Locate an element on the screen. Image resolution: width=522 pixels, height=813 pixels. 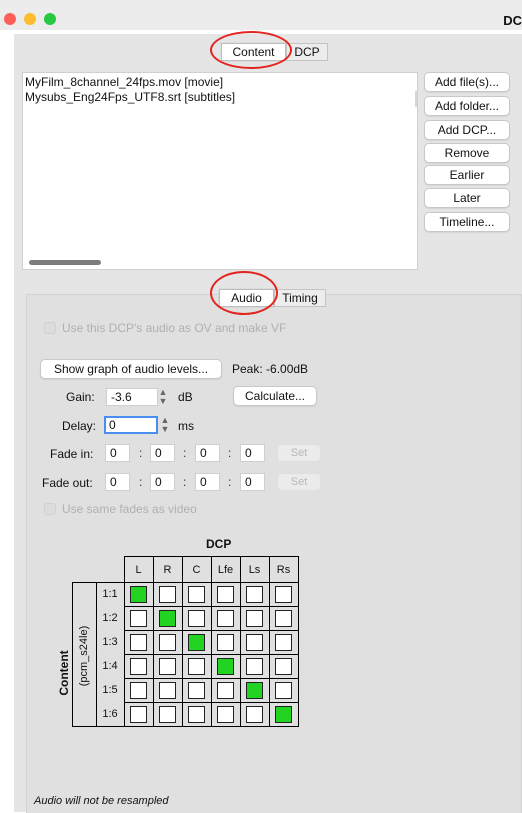
audio-mapping-matrix: L R C Lfe Ls Rs 1:1 1:2 1:3 1:4 1:5 1:6 is located at coordinates (193, 658).